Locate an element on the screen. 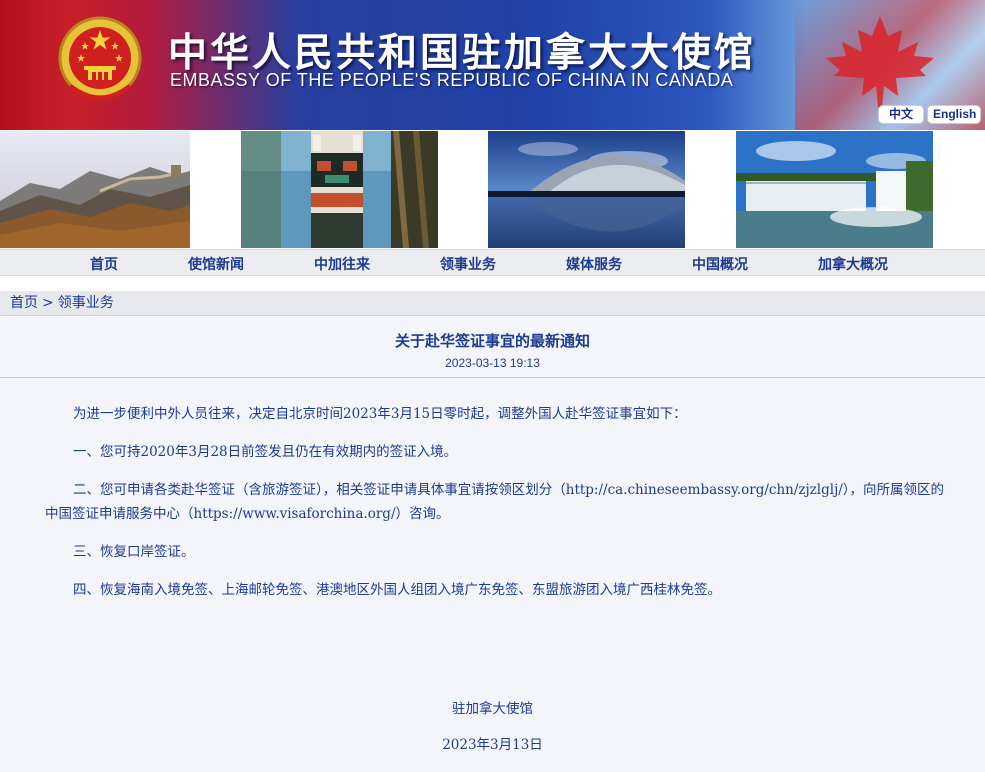 The image size is (985, 772). article-header: 关于赴华签证事宜的最新通知 2023-03-13 19:13 is located at coordinates (492, 347).